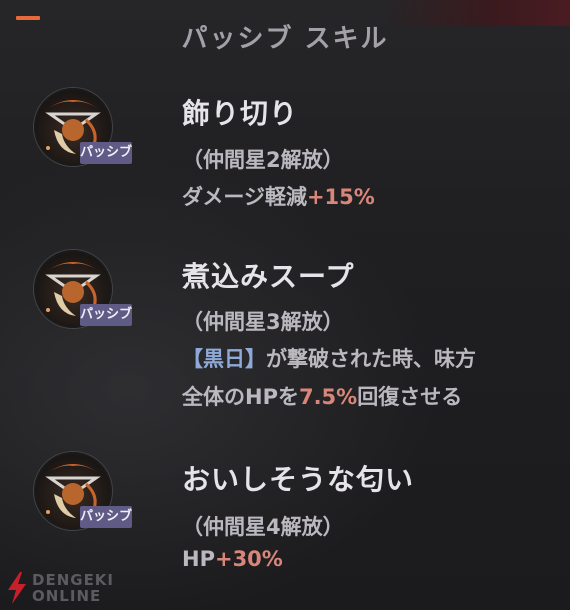  What do you see at coordinates (340, 197) in the screenshot?
I see `effect-value: +15%` at bounding box center [340, 197].